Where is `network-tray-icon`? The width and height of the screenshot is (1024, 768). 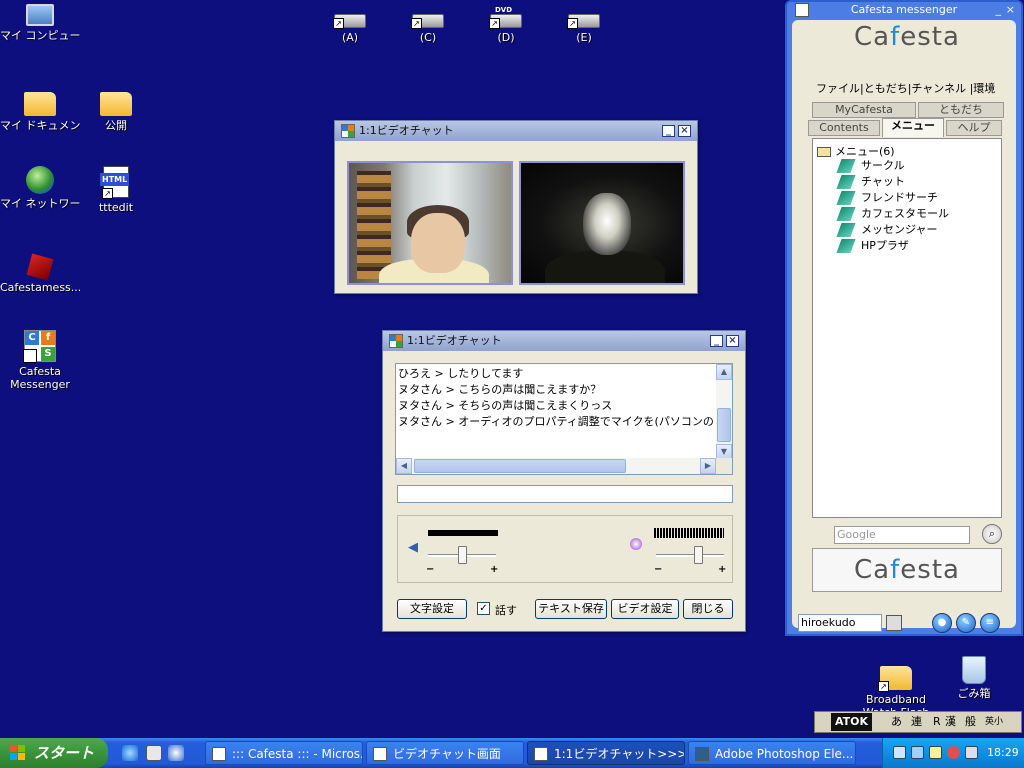
network-tray-icon is located at coordinates (917, 752).